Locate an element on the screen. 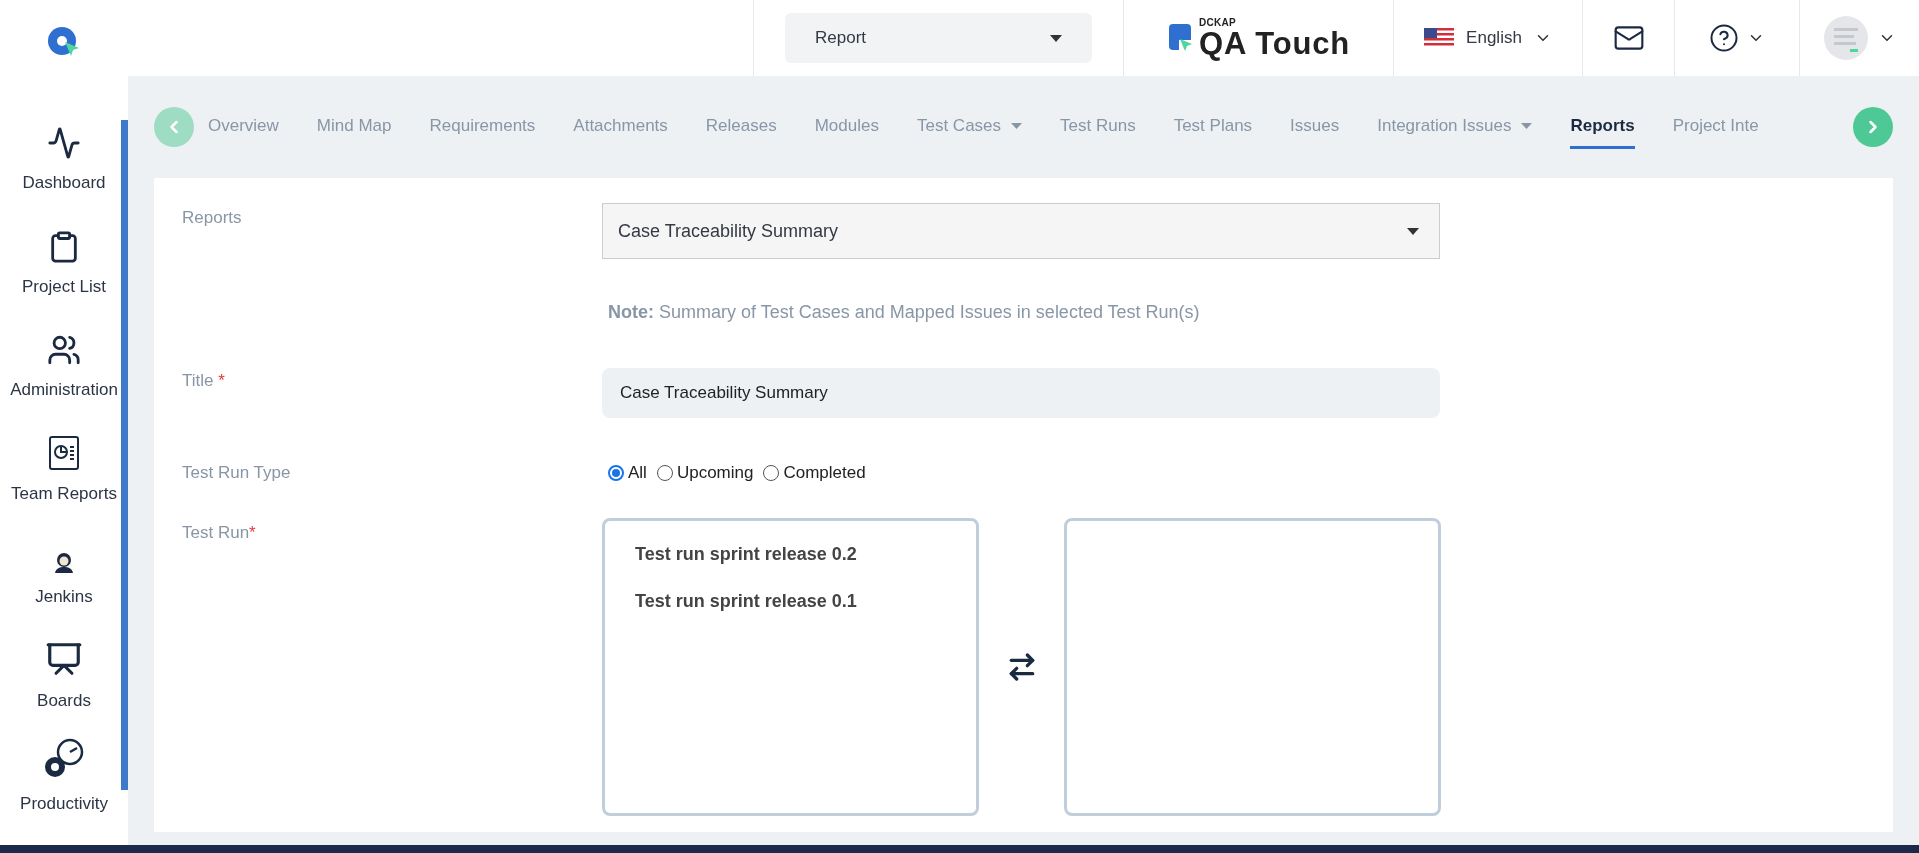  list-option: Test run sprint release 0.2 is located at coordinates (790, 554).